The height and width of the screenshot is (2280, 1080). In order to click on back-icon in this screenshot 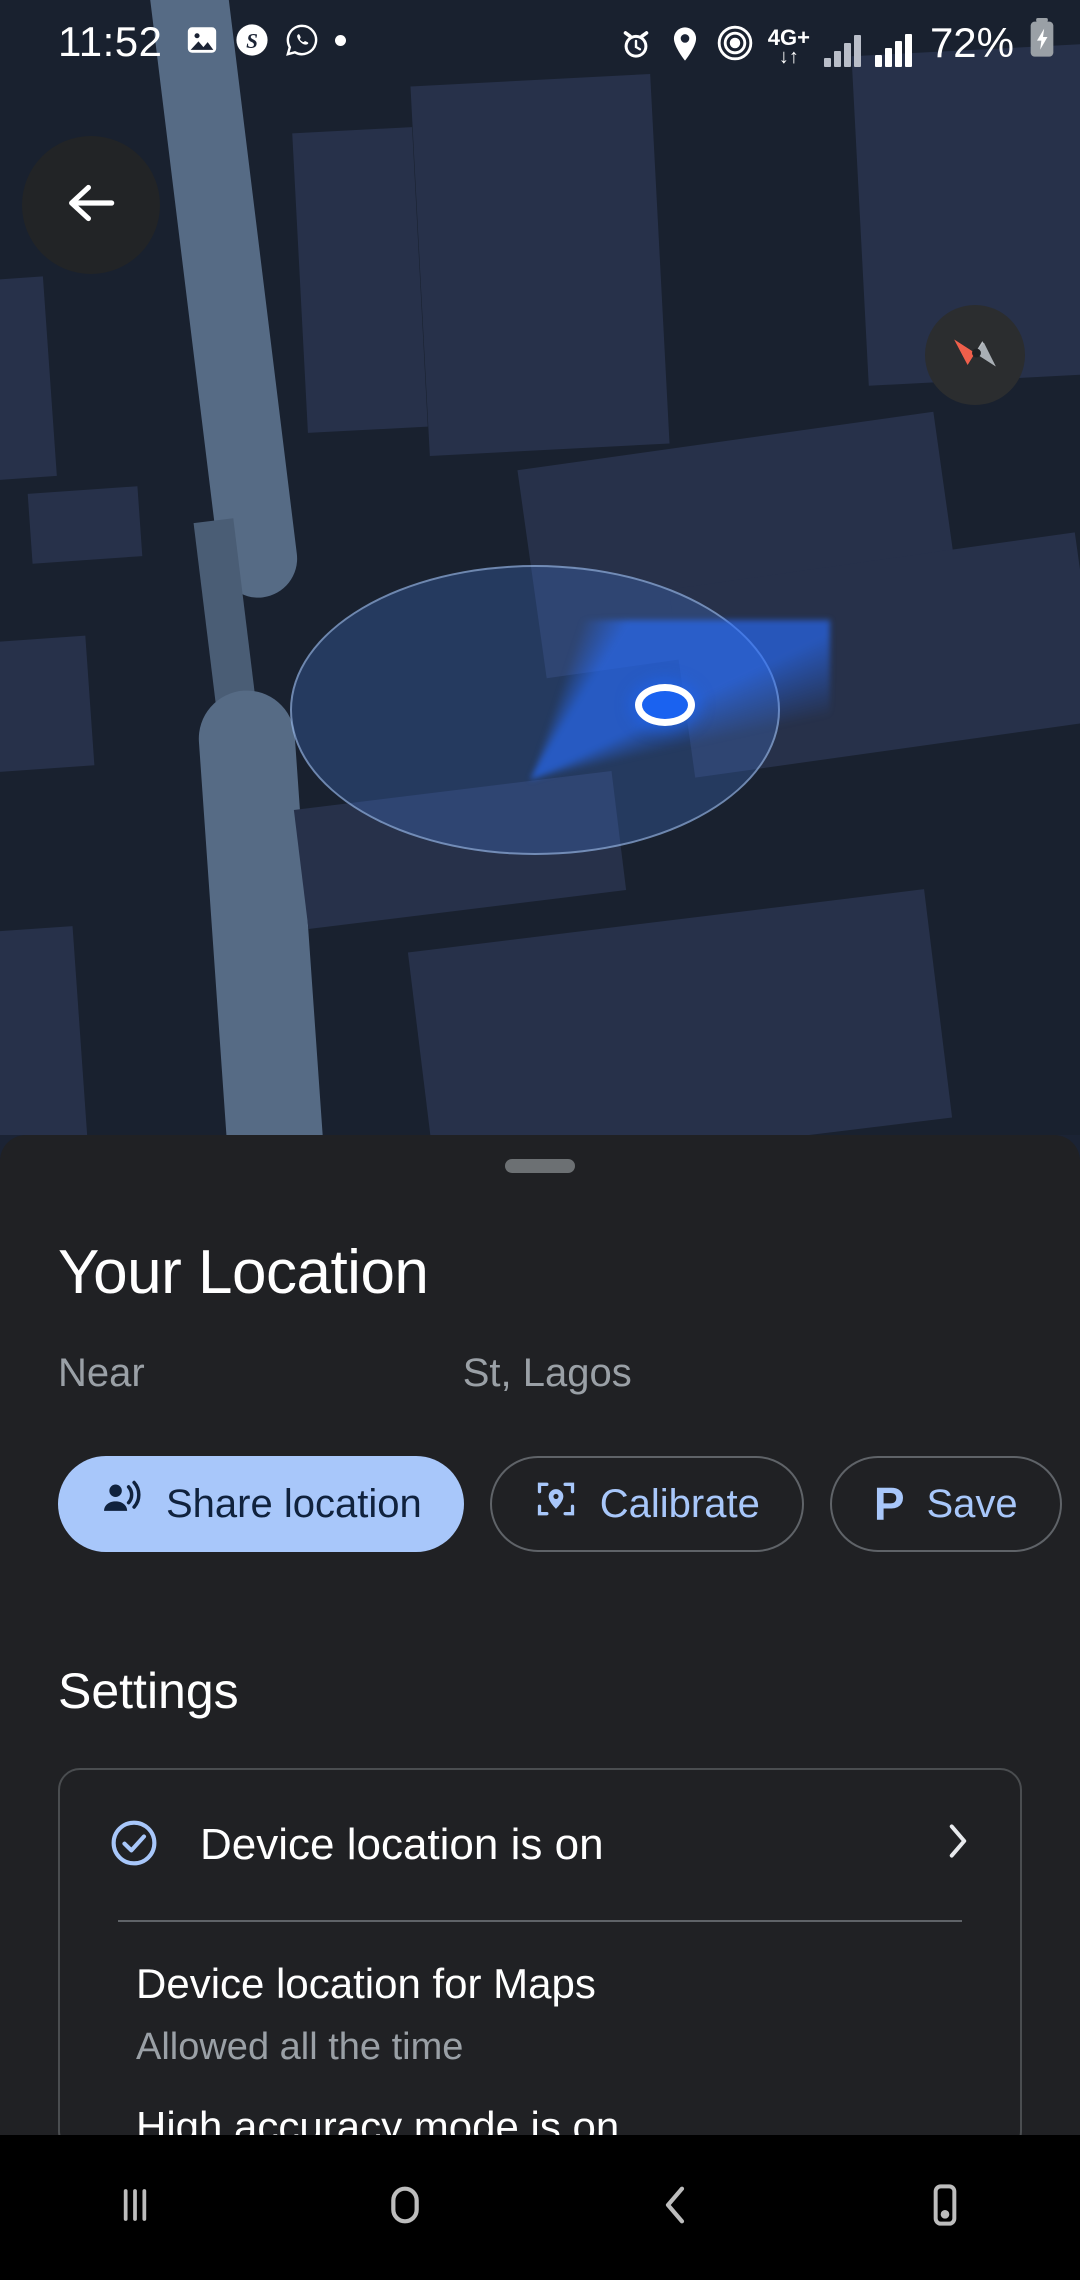, I will do `click(675, 2207)`.